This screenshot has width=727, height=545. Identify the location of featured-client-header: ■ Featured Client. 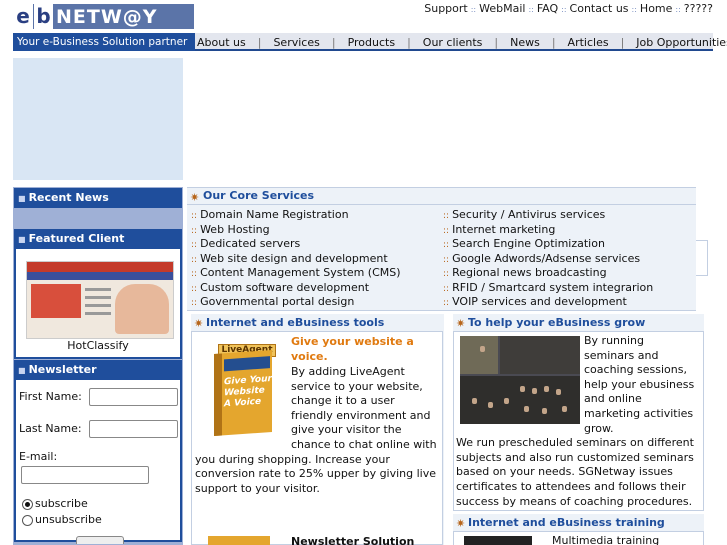
(98, 239).